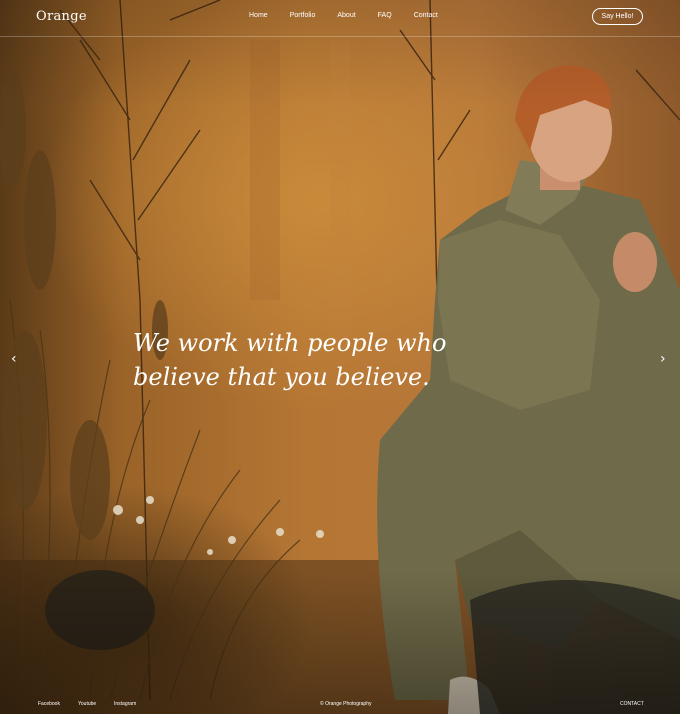 Image resolution: width=680 pixels, height=714 pixels. I want to click on main-nav: Home Portfolio About FAQ Contact, so click(354, 15).